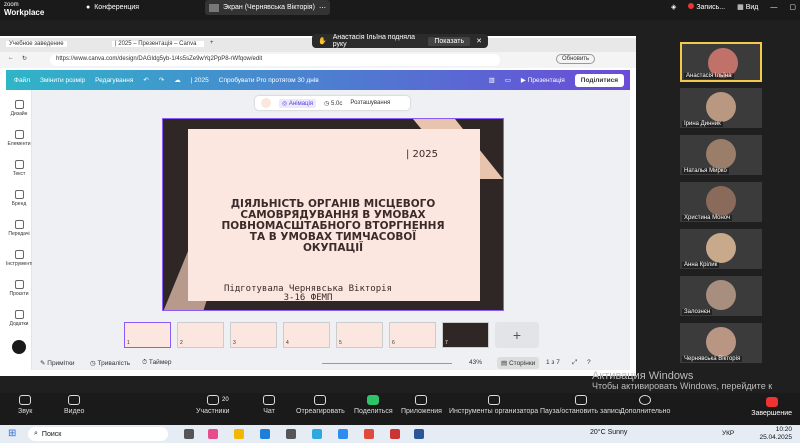  What do you see at coordinates (412, 335) in the screenshot?
I see `slide-thumb: 6` at bounding box center [412, 335].